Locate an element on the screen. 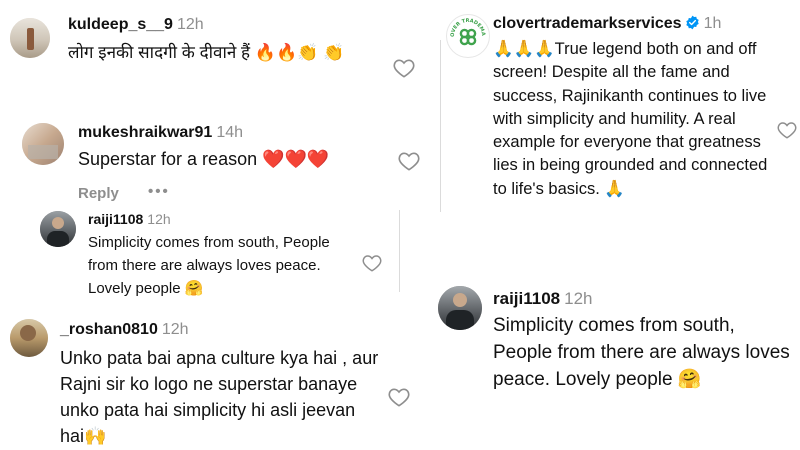 The width and height of the screenshot is (800, 450). svg-text: CLOVER TRADEMARK is located at coordinates (466, 26).